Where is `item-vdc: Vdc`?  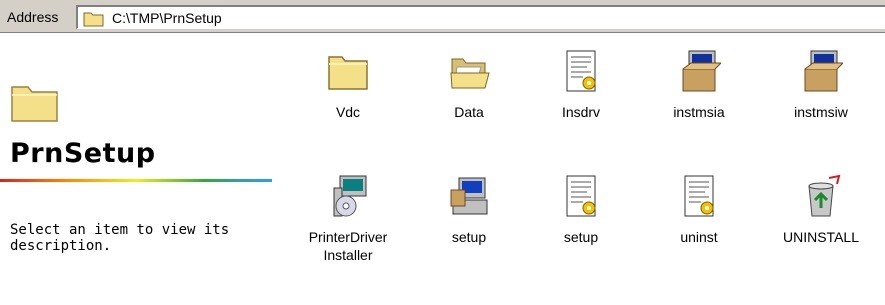 item-vdc: Vdc is located at coordinates (348, 85).